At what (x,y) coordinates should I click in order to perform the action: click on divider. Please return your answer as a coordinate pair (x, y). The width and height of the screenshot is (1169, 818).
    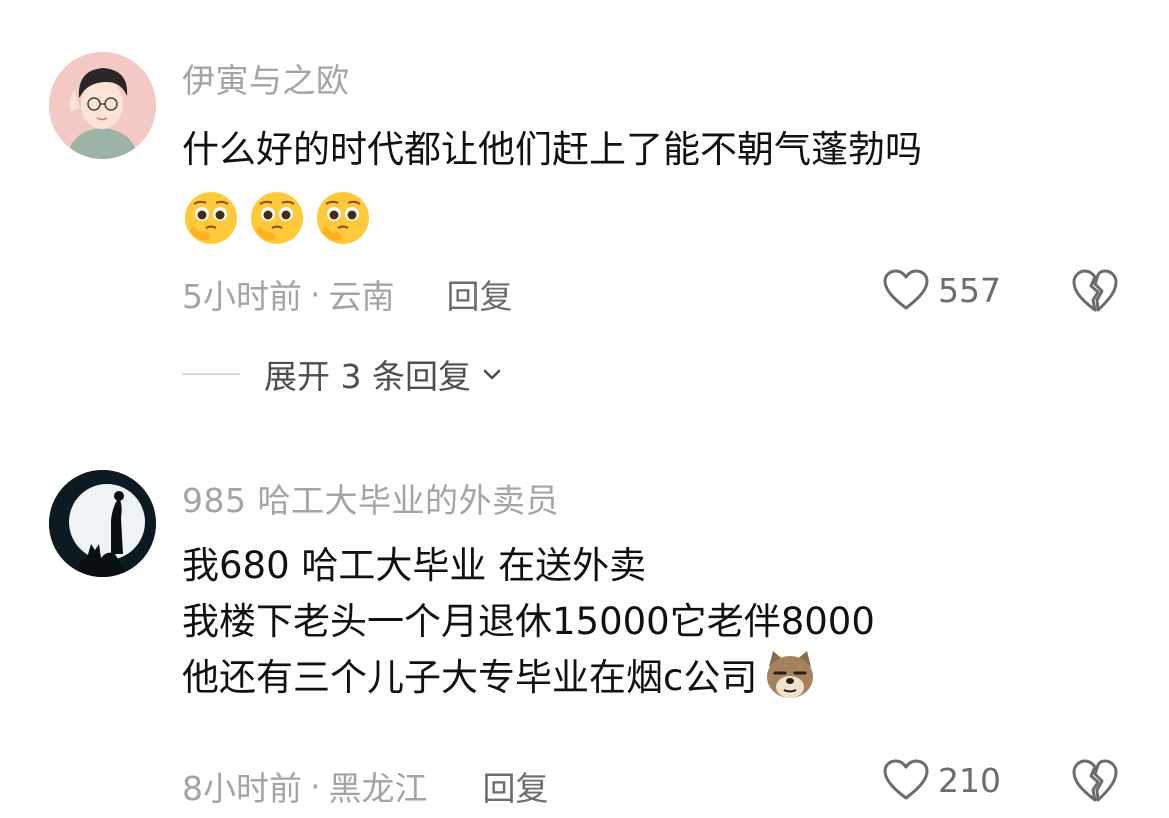
    Looking at the image, I should click on (211, 374).